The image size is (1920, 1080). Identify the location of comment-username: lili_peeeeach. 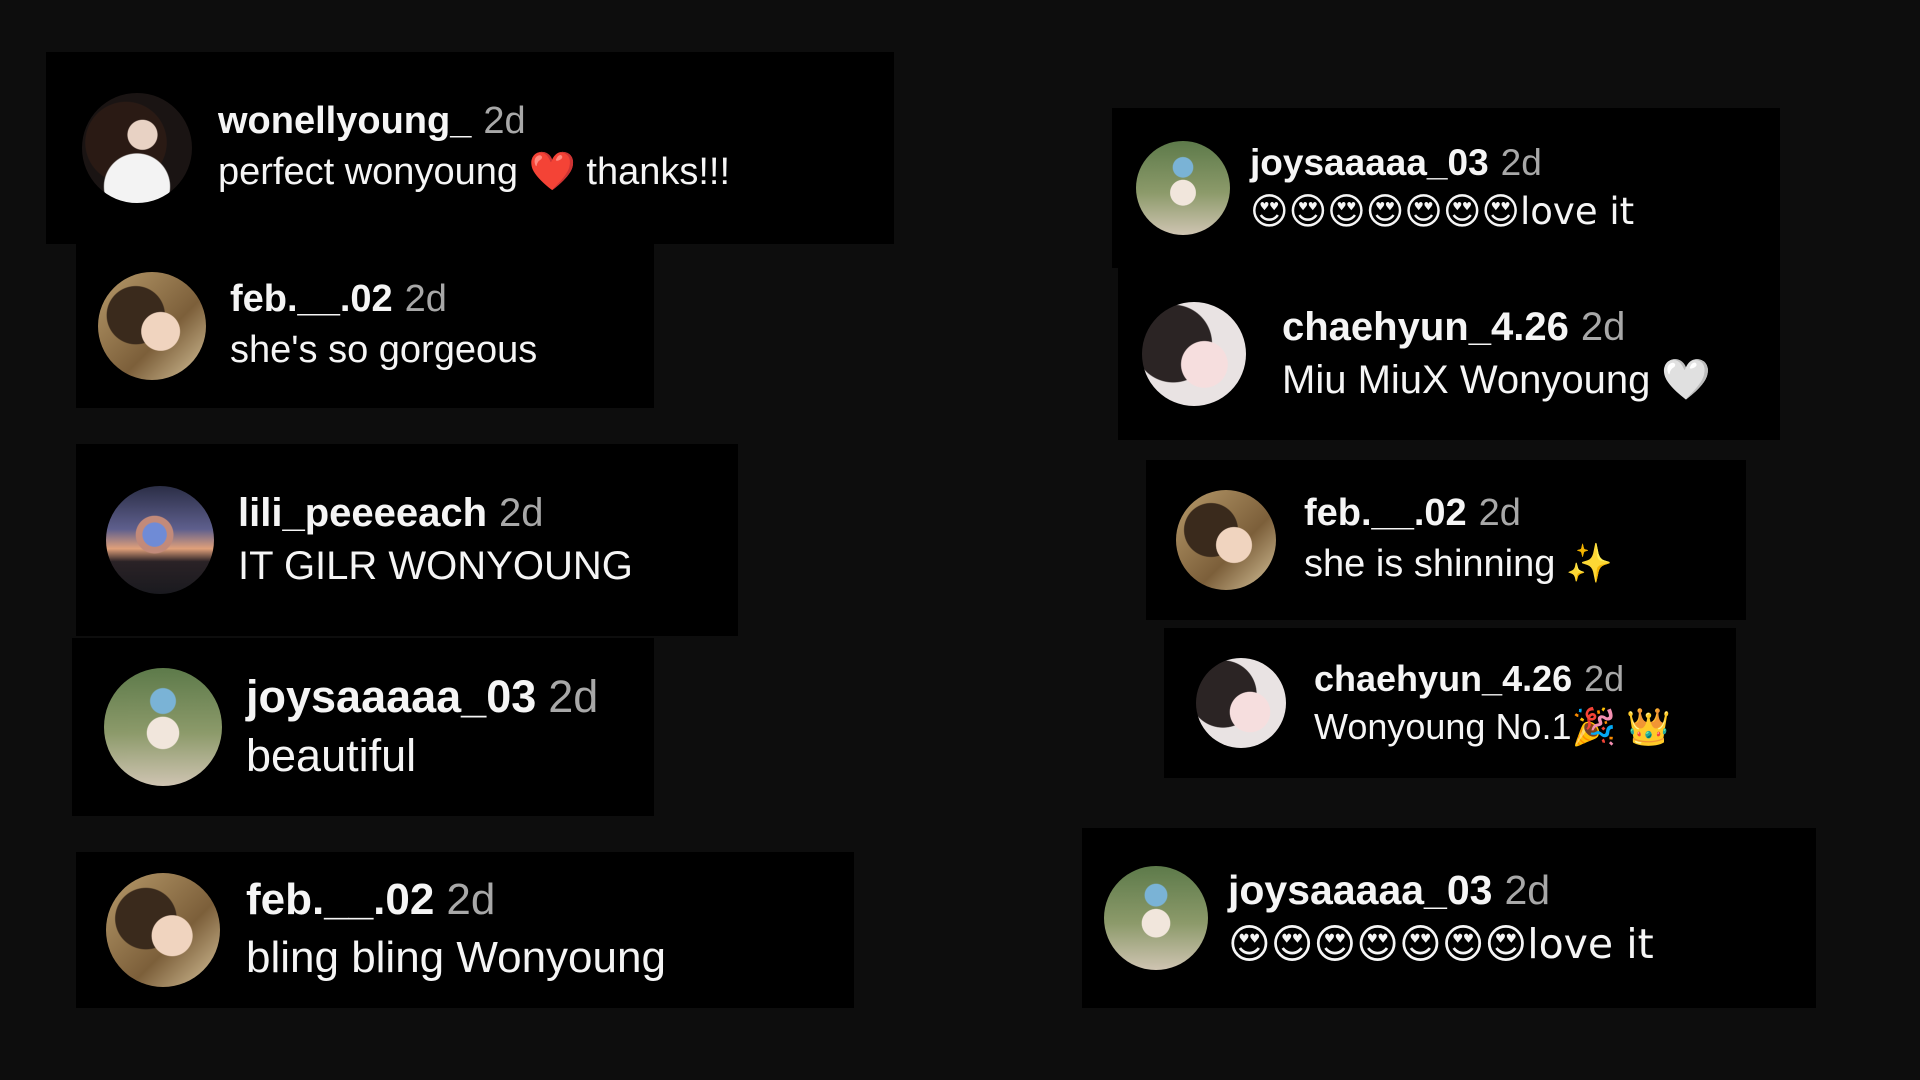
(362, 513).